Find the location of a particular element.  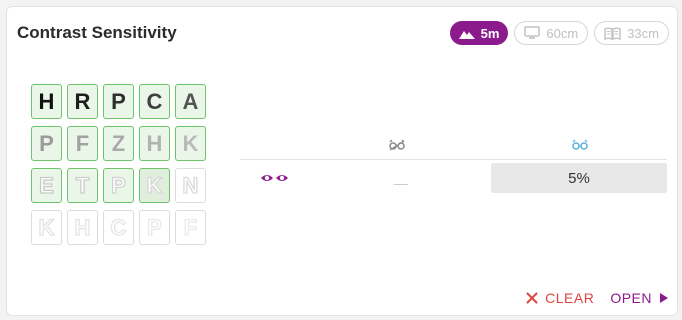

play-arrow-icon is located at coordinates (664, 298).